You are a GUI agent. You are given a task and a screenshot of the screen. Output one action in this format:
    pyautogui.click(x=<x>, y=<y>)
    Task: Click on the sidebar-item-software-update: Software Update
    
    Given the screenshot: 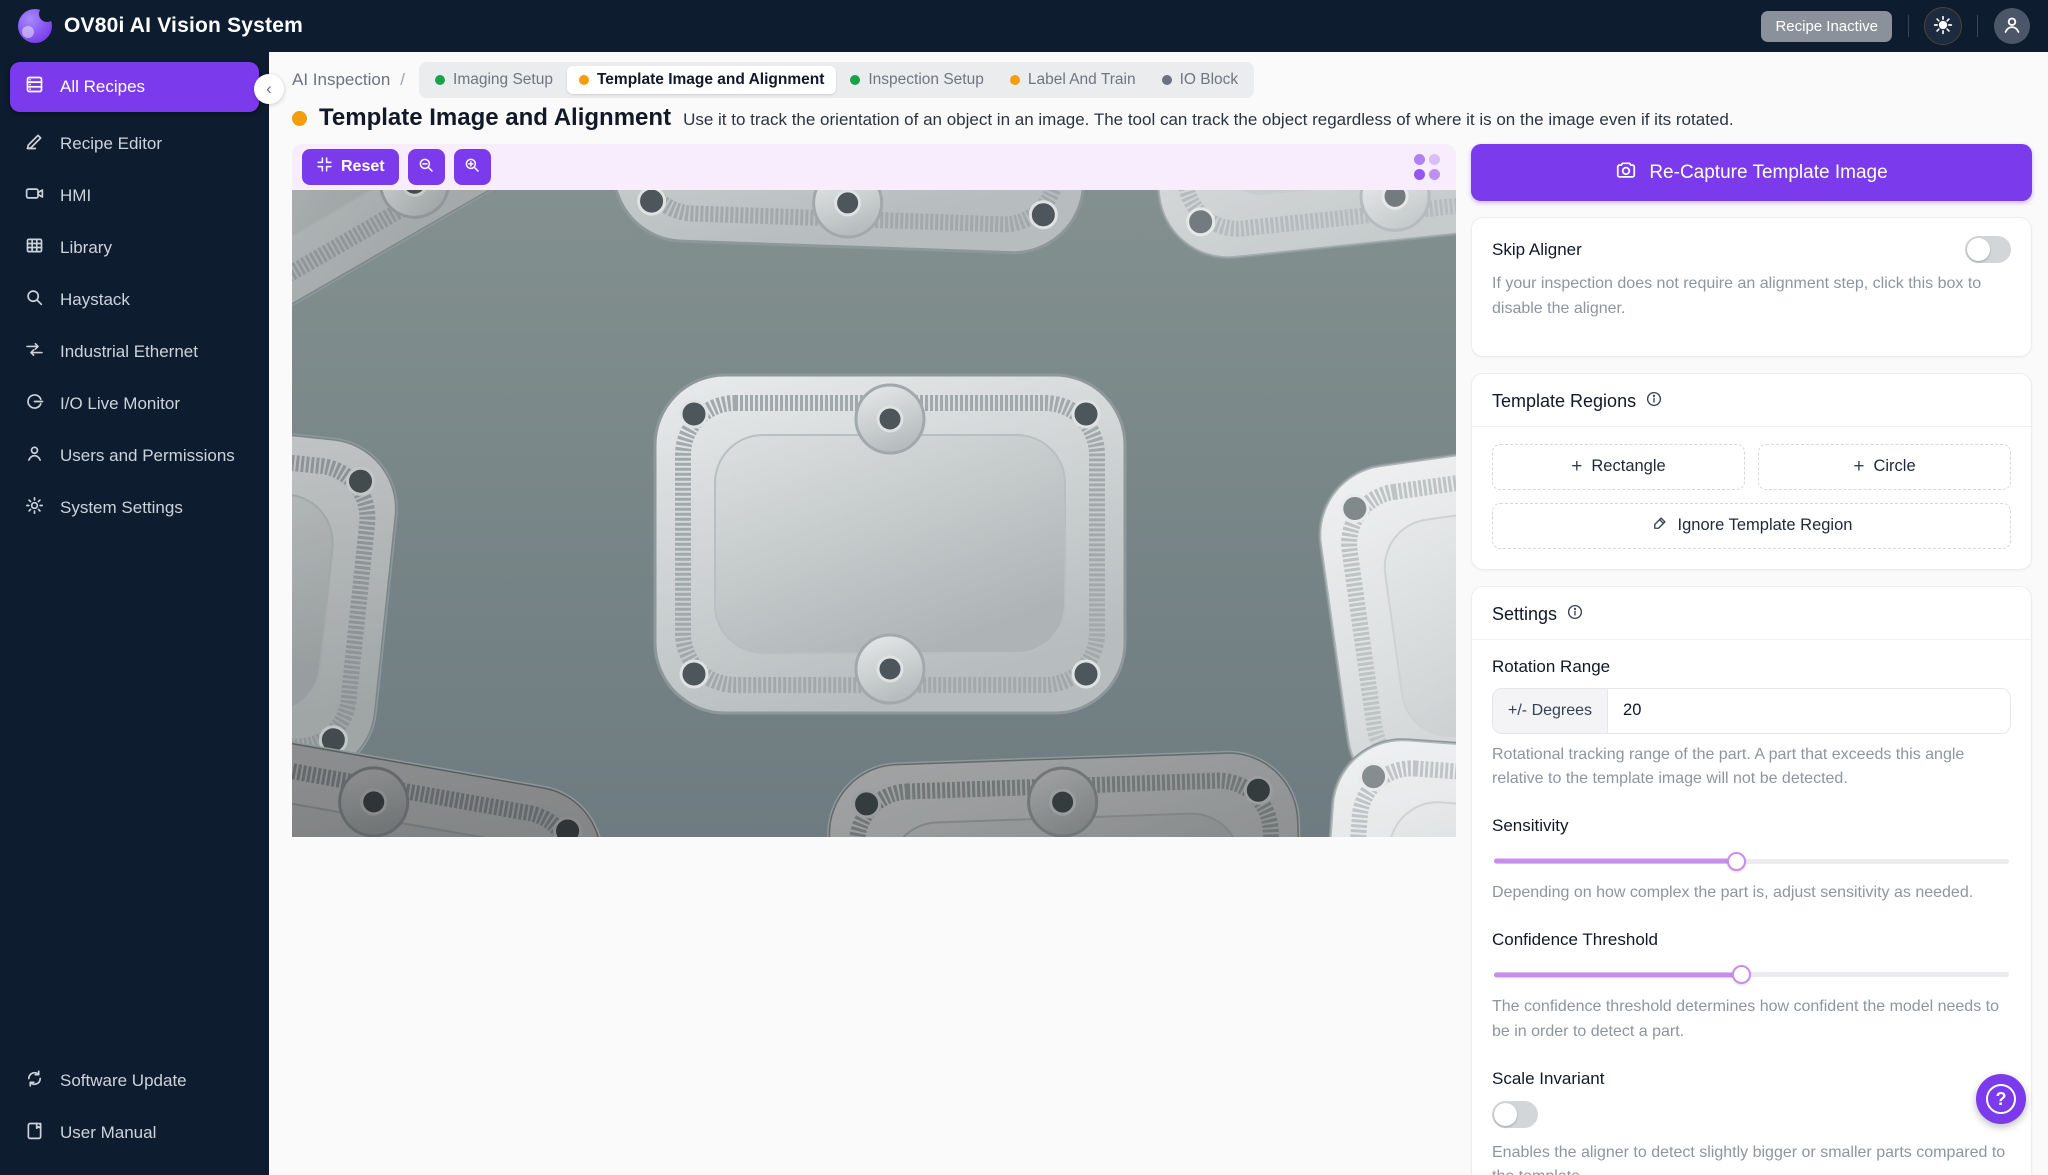 What is the action you would take?
    pyautogui.click(x=134, y=1081)
    